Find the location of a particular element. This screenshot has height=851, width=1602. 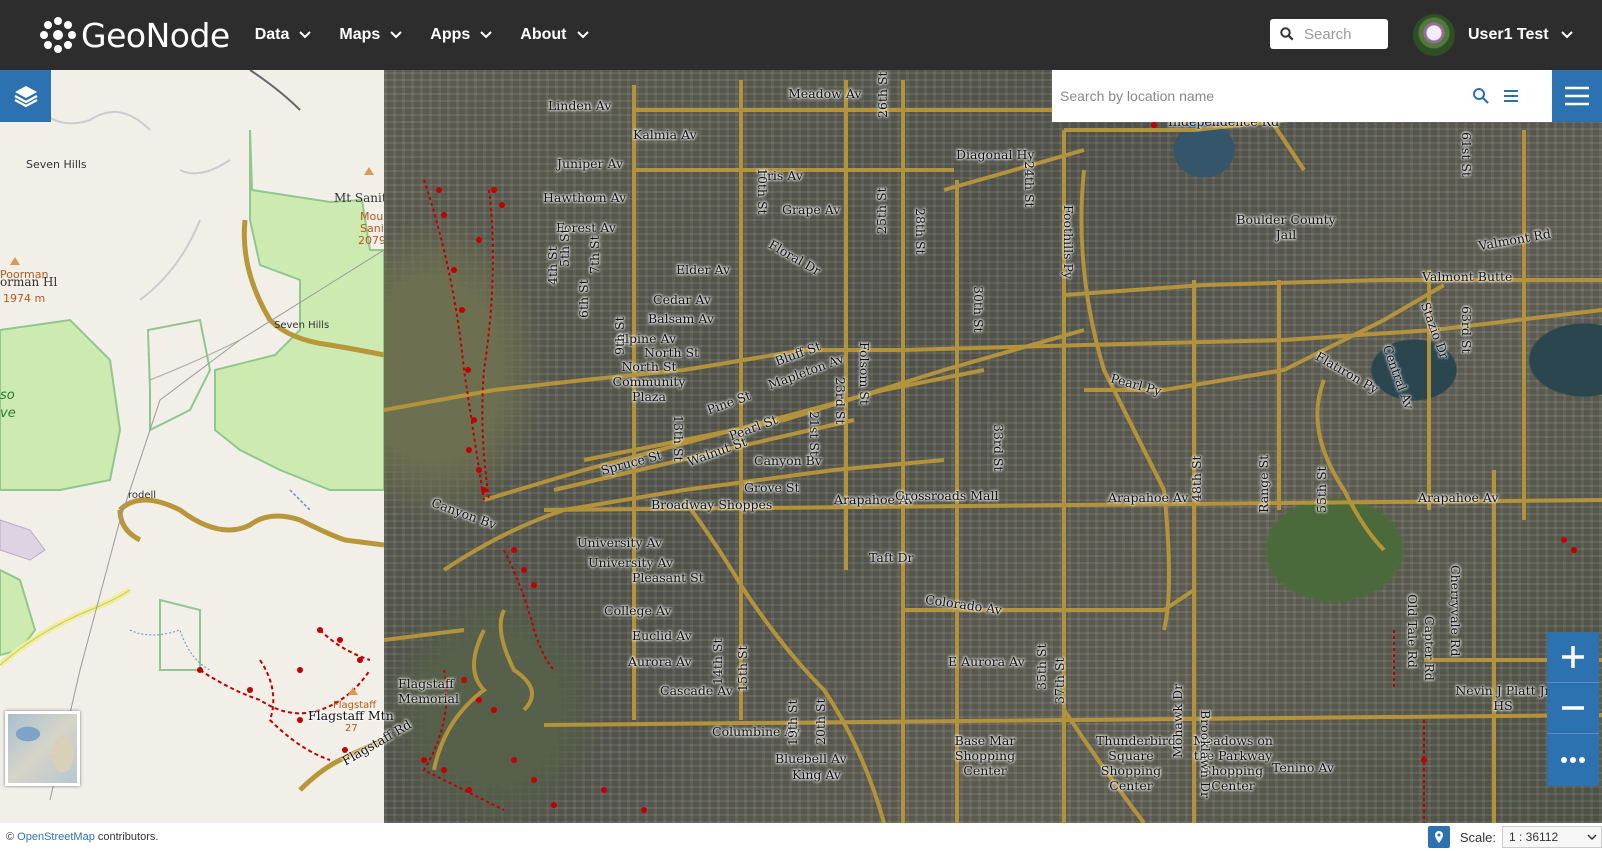

osm-label: 1974 m is located at coordinates (24, 298).